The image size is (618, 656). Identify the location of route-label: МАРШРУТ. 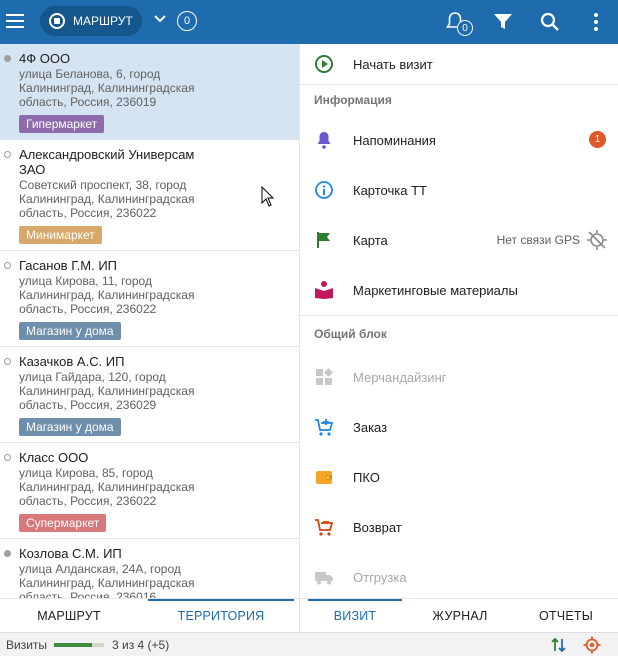
(103, 21).